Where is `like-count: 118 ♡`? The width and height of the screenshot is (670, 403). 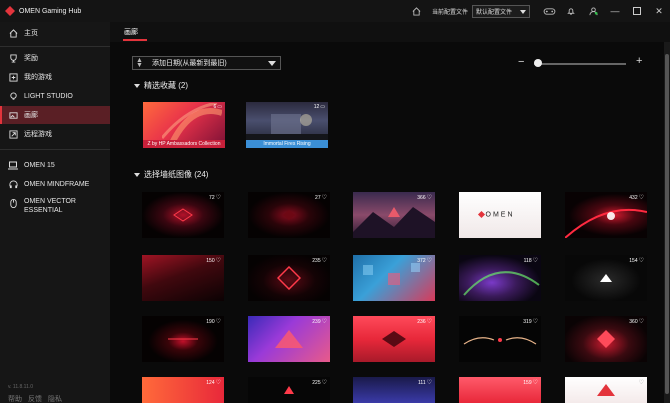
like-count: 118 ♡ is located at coordinates (530, 261).